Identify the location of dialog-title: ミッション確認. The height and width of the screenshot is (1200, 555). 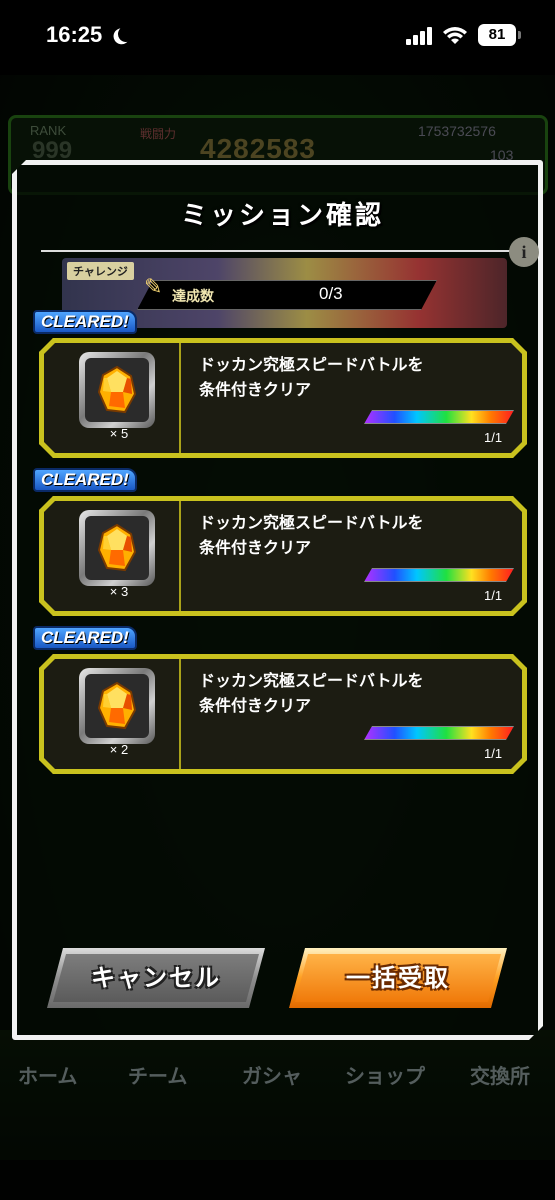
(282, 216).